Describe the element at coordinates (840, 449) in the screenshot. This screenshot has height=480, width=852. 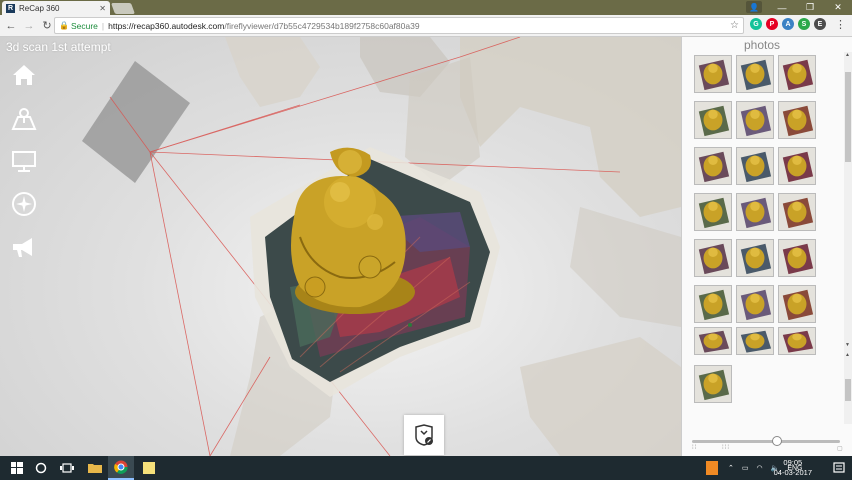
I see `large-size-icon: ▢` at that location.